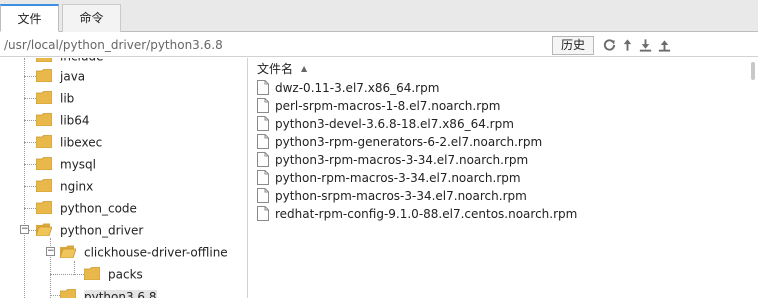 This screenshot has width=758, height=298. What do you see at coordinates (645, 45) in the screenshot?
I see `download-icon` at bounding box center [645, 45].